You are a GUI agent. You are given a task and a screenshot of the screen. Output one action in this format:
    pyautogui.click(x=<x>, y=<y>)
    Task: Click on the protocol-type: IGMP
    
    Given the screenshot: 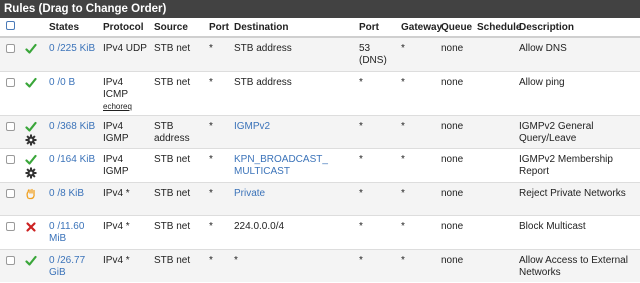 What is the action you would take?
    pyautogui.click(x=116, y=171)
    